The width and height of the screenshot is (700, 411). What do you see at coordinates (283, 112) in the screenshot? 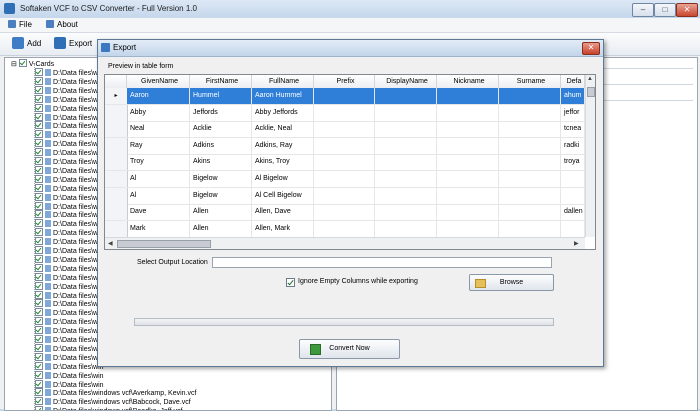
I see `table-cell: Abby Jeffords` at bounding box center [283, 112].